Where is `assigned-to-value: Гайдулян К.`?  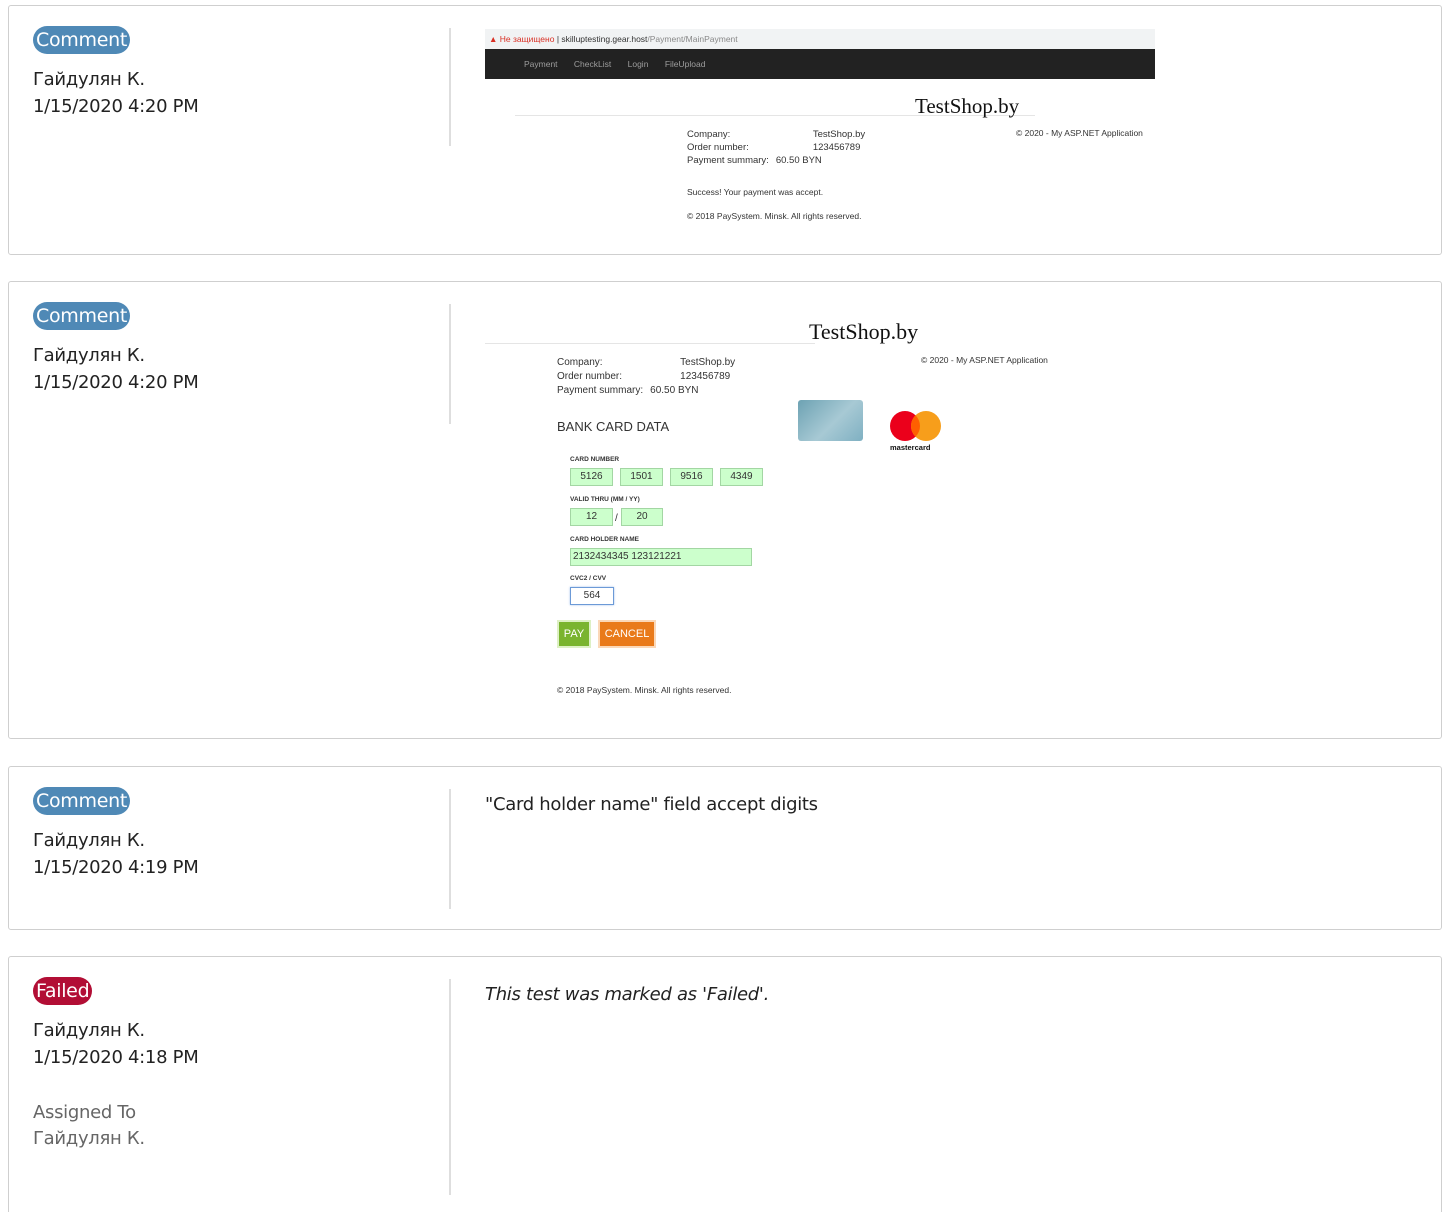 assigned-to-value: Гайдулян К. is located at coordinates (89, 1138).